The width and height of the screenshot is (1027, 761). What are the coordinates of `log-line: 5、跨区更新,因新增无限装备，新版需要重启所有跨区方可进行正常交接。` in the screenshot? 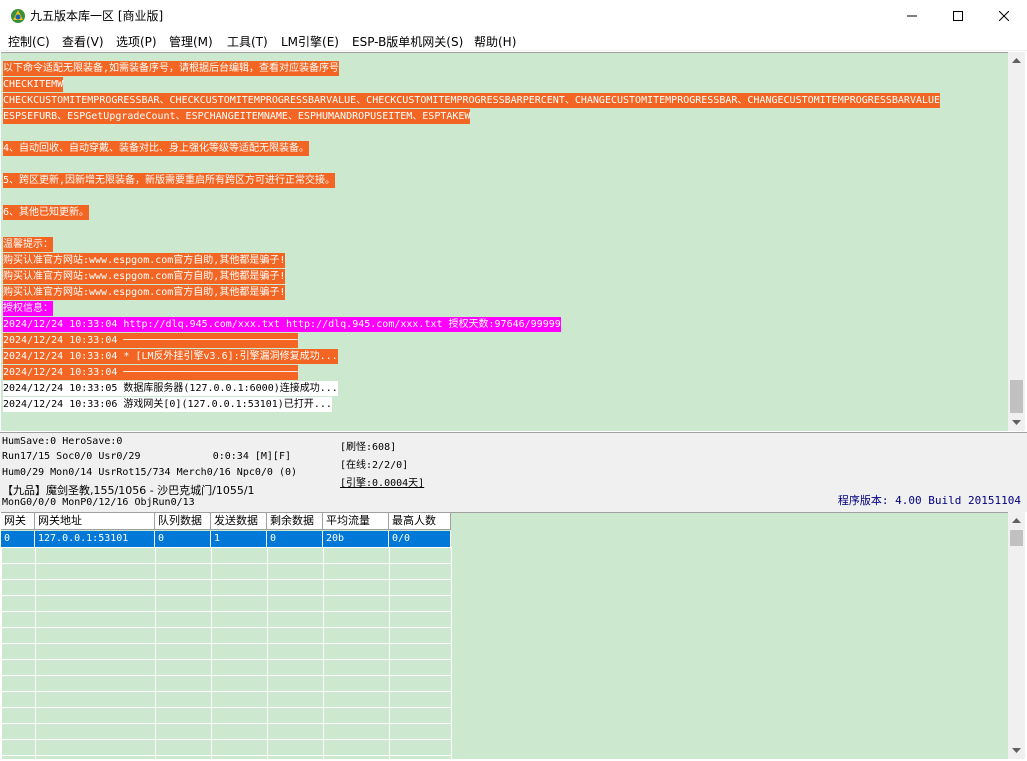 It's located at (169, 180).